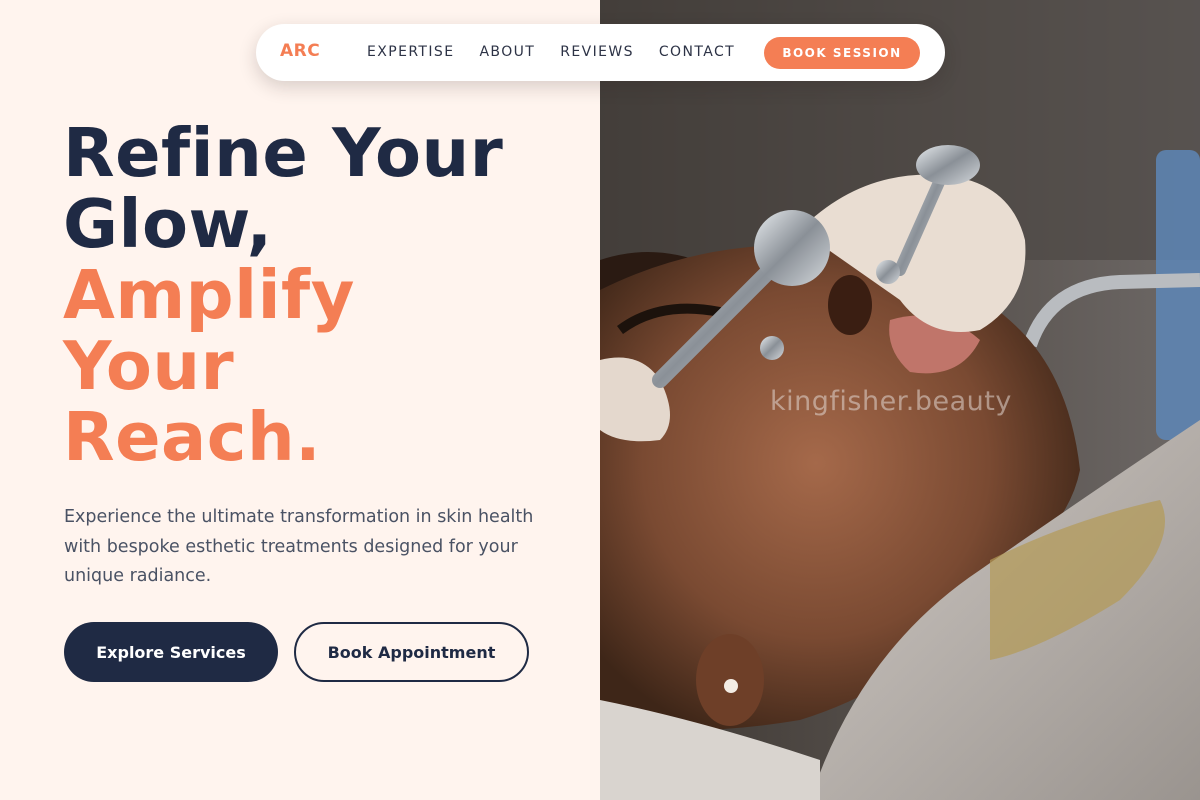  What do you see at coordinates (507, 52) in the screenshot?
I see `nav-link-about: ABOUT` at bounding box center [507, 52].